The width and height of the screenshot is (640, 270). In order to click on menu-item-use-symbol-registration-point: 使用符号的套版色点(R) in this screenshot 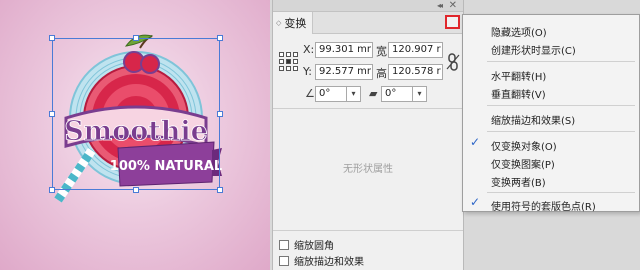, I will do `click(543, 205)`.